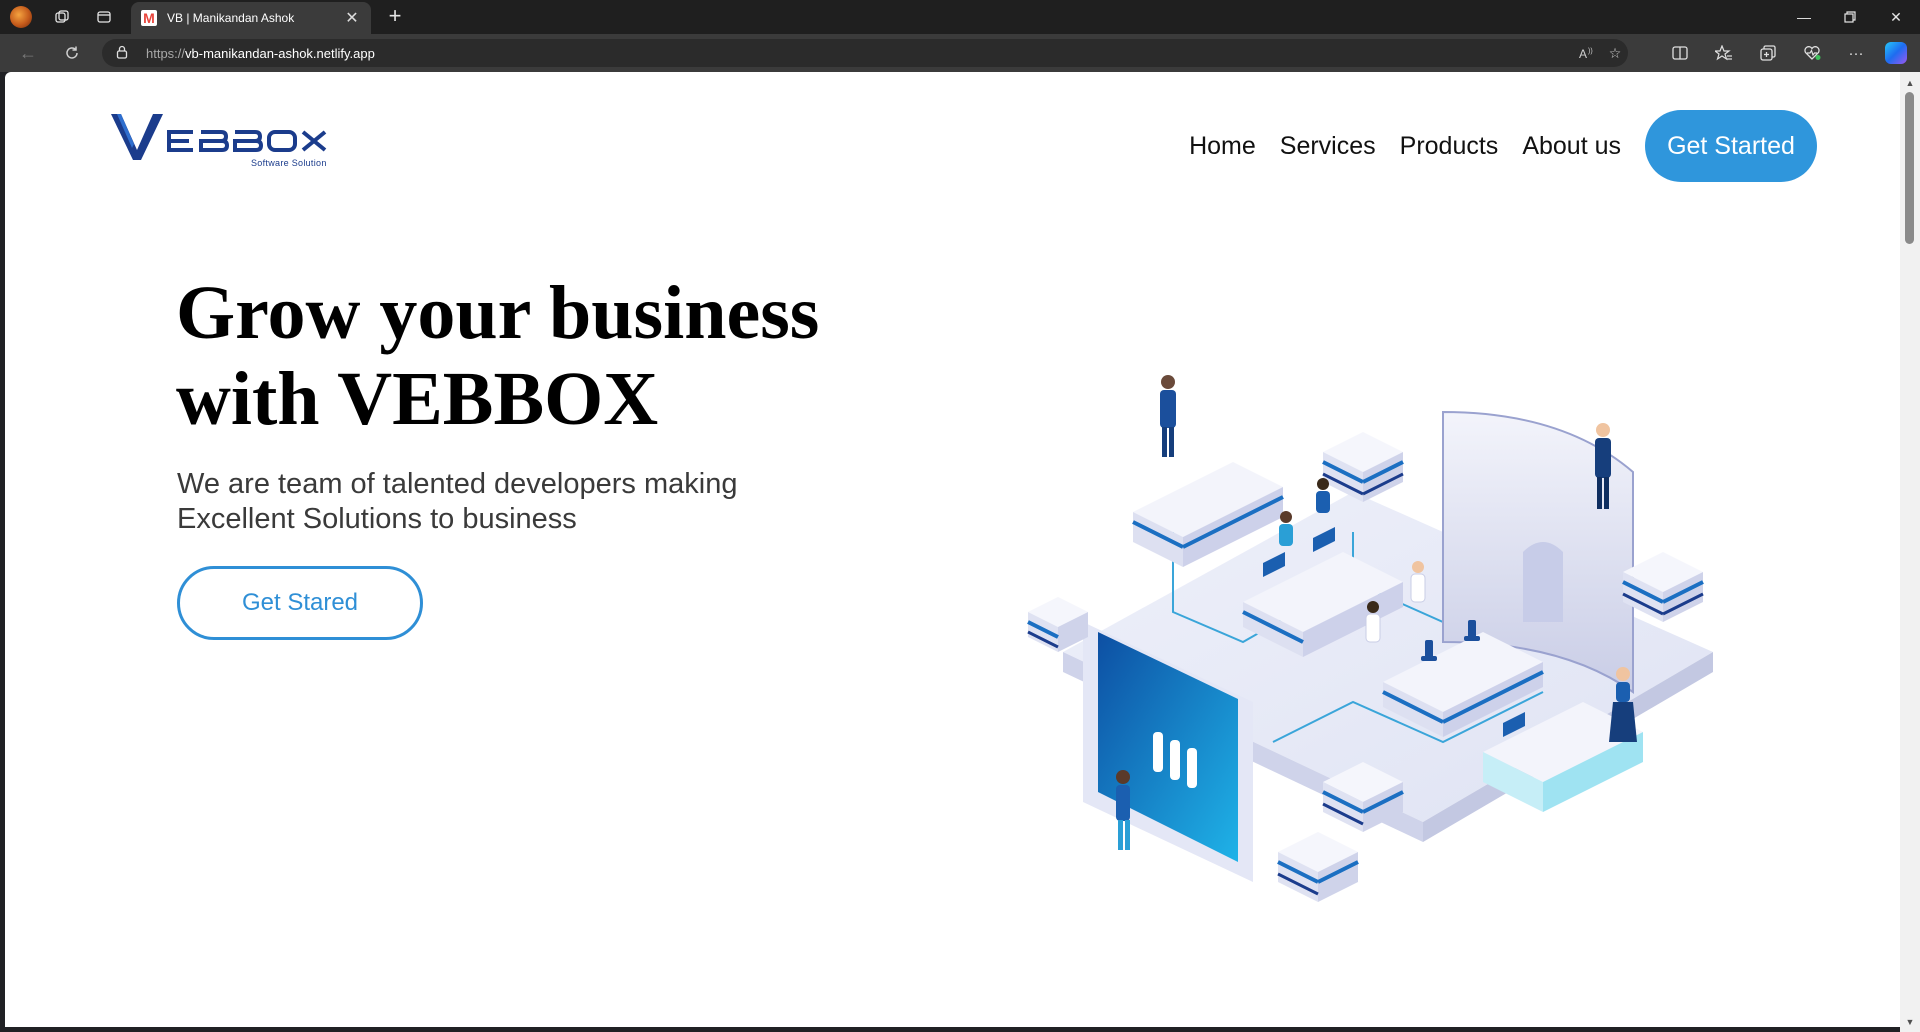 The height and width of the screenshot is (1032, 1920). Describe the element at coordinates (280, 53) in the screenshot. I see `url-host: vb-manikandan-ashok.netlify.app` at that location.